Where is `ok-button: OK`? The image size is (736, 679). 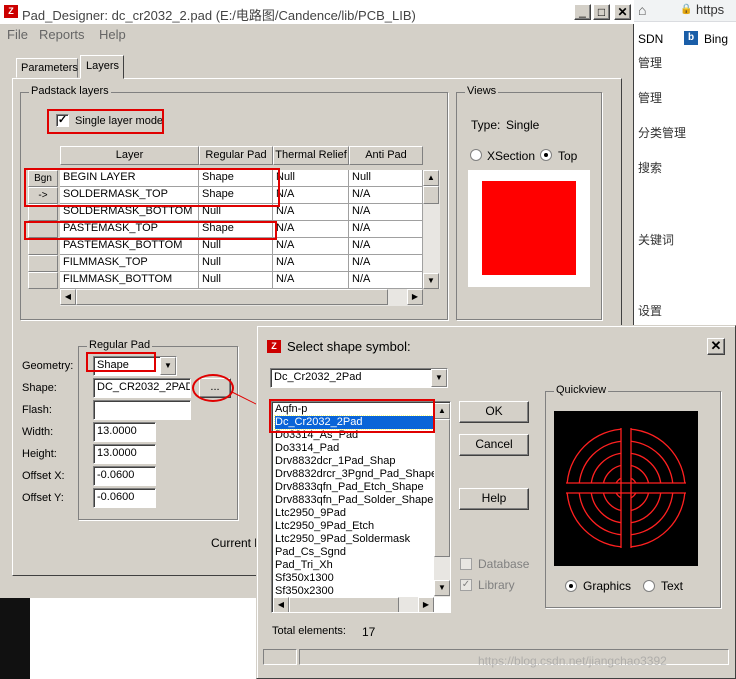
ok-button: OK is located at coordinates (494, 412).